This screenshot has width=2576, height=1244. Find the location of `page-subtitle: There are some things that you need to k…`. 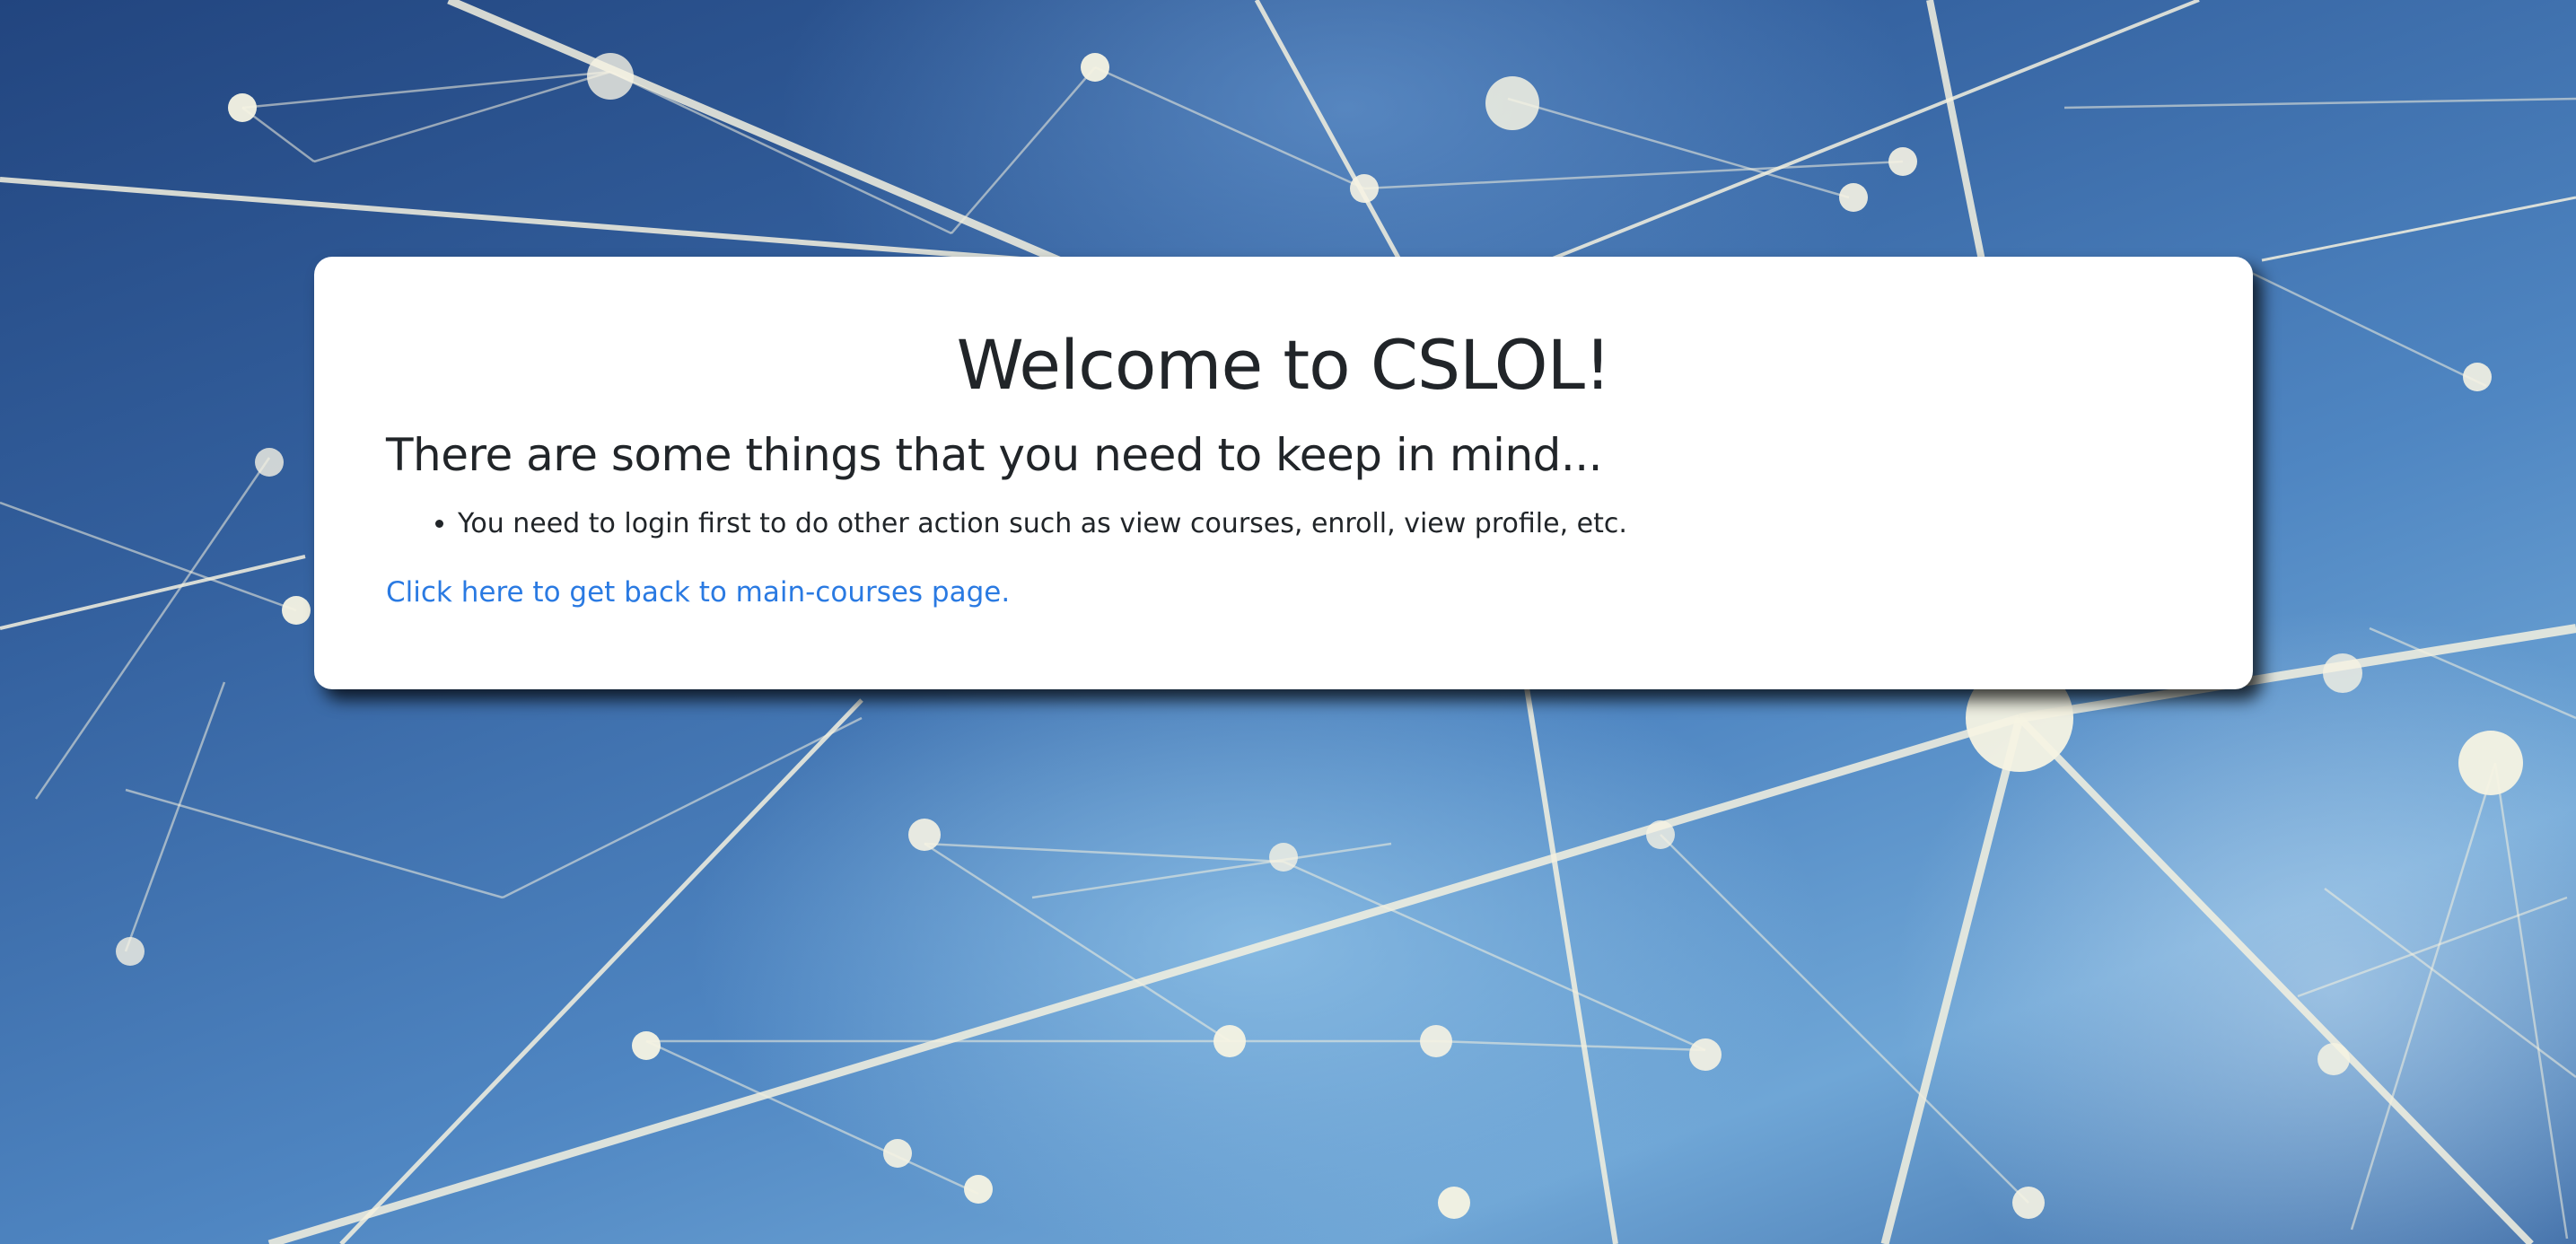

page-subtitle: There are some things that you need to k… is located at coordinates (994, 455).